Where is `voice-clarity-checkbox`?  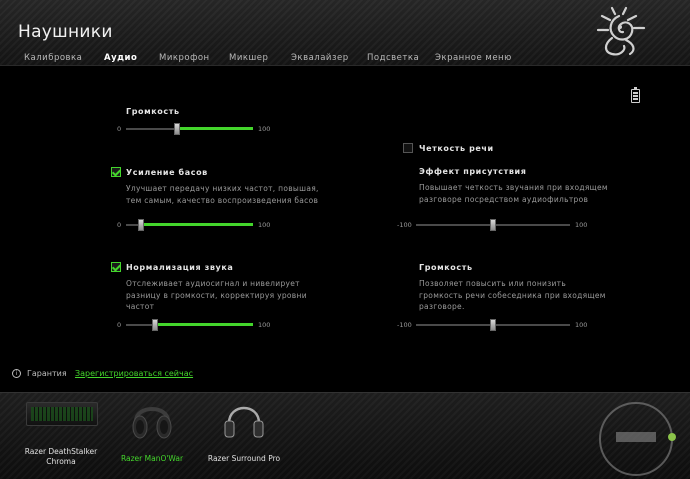
voice-clarity-checkbox is located at coordinates (408, 148).